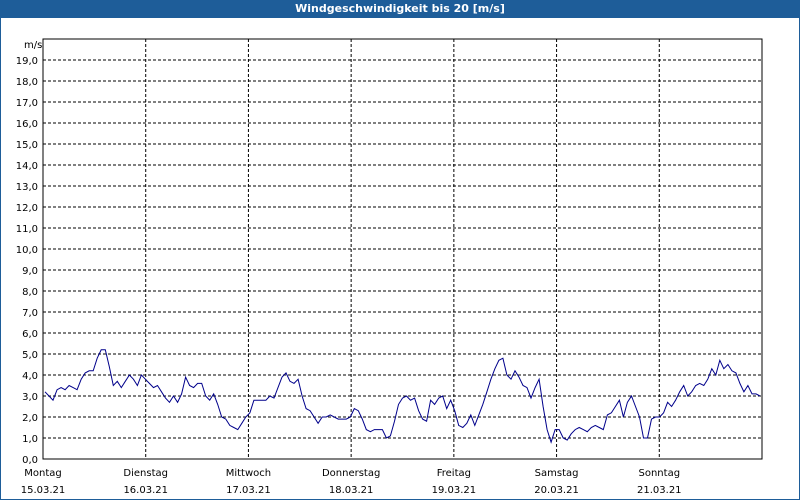 This screenshot has width=800, height=500. Describe the element at coordinates (557, 473) in the screenshot. I see `x-tick-day-label: Samstag` at that location.